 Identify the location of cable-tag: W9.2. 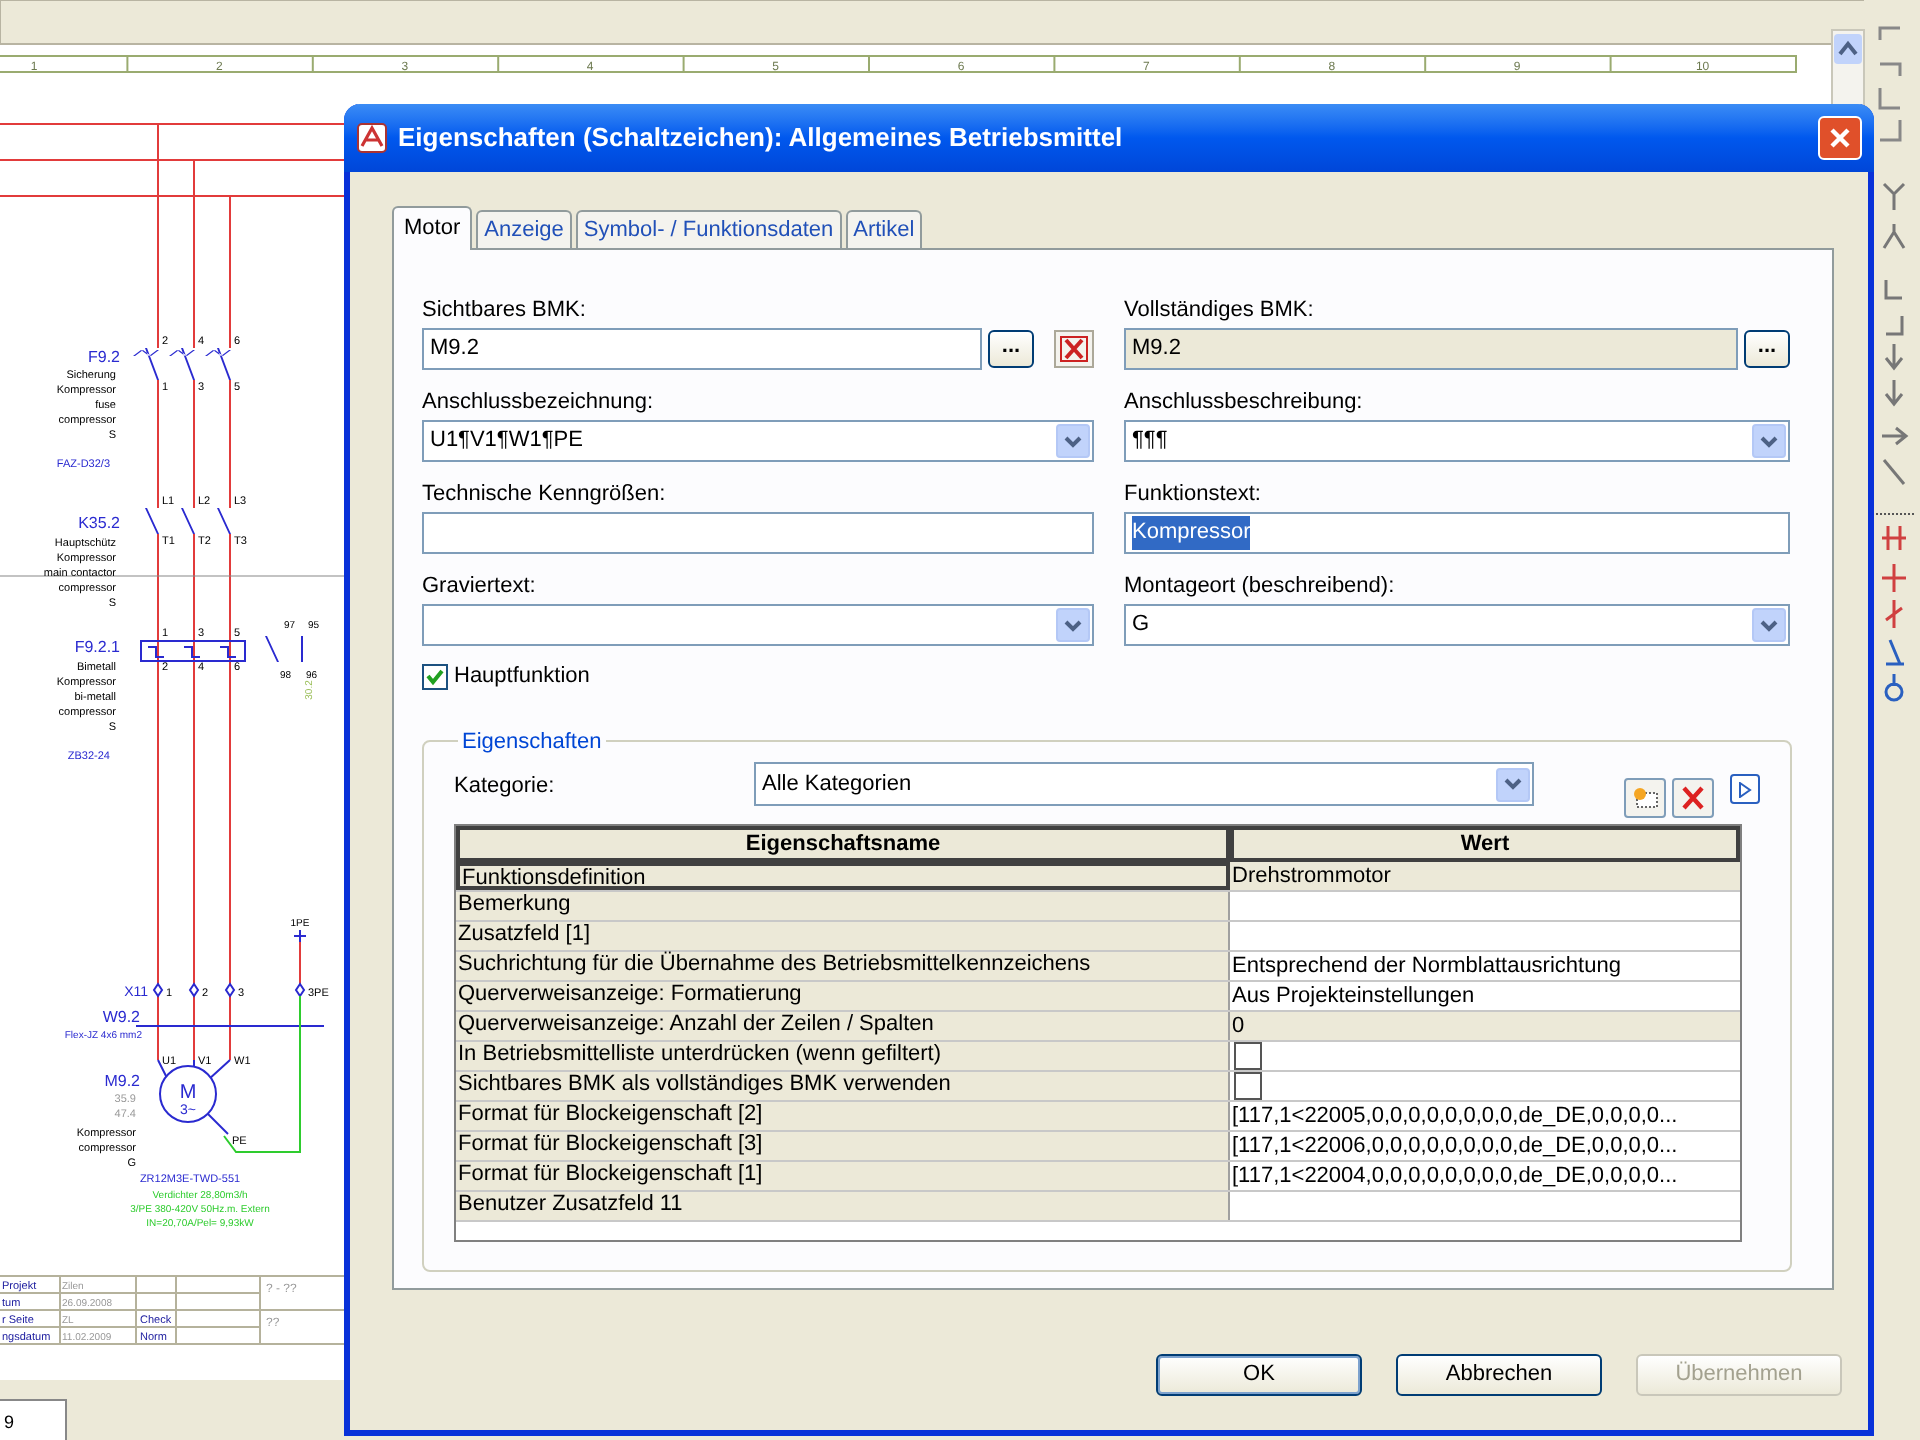
(121, 1017).